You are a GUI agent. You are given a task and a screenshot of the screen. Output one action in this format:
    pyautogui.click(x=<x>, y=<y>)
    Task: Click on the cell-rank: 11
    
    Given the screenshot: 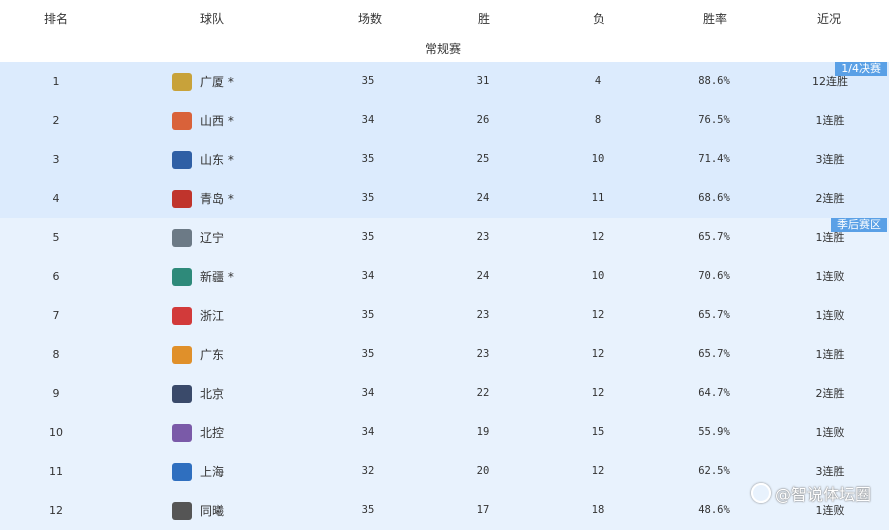 What is the action you would take?
    pyautogui.click(x=56, y=471)
    